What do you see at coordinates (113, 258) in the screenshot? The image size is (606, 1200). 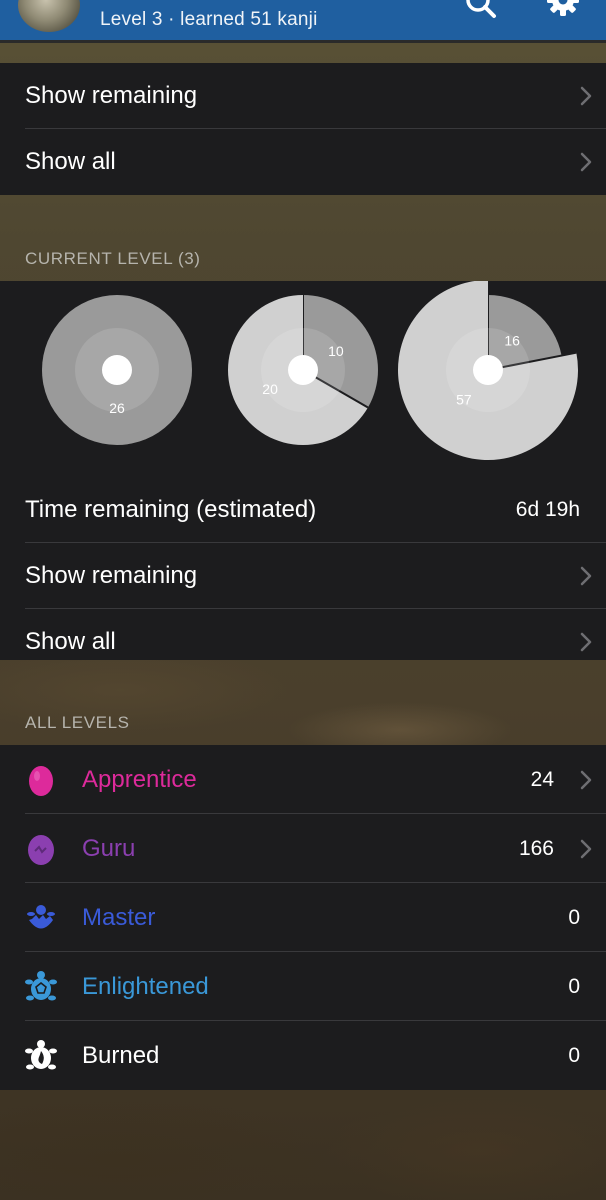 I see `current-level-header: CURRENT LEVEL (3)` at bounding box center [113, 258].